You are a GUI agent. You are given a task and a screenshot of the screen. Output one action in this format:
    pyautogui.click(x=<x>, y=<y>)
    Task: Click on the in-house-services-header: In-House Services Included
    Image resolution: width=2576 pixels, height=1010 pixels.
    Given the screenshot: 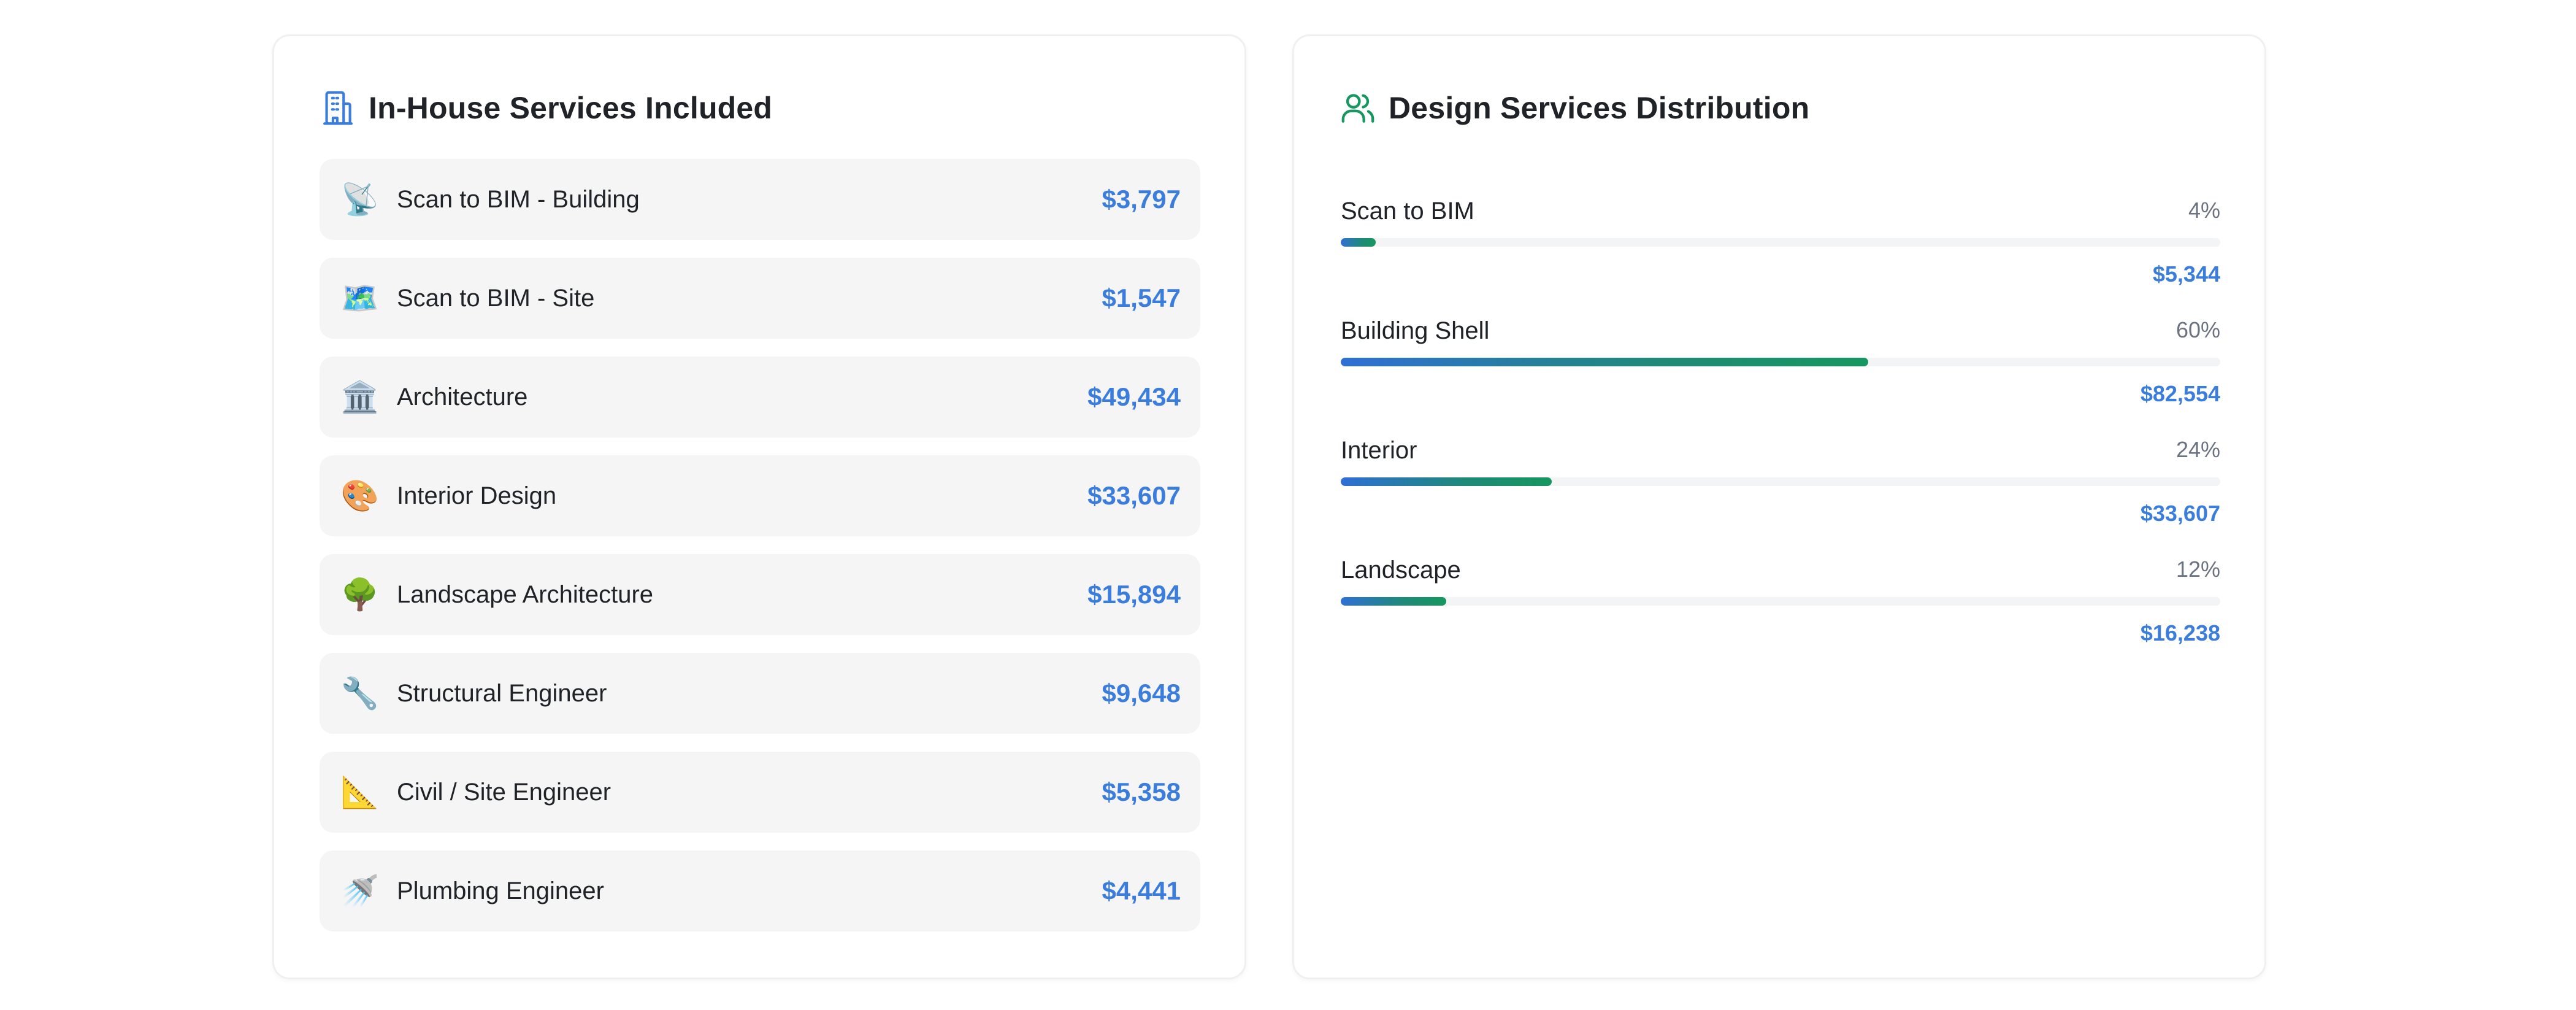 What is the action you would take?
    pyautogui.click(x=546, y=108)
    